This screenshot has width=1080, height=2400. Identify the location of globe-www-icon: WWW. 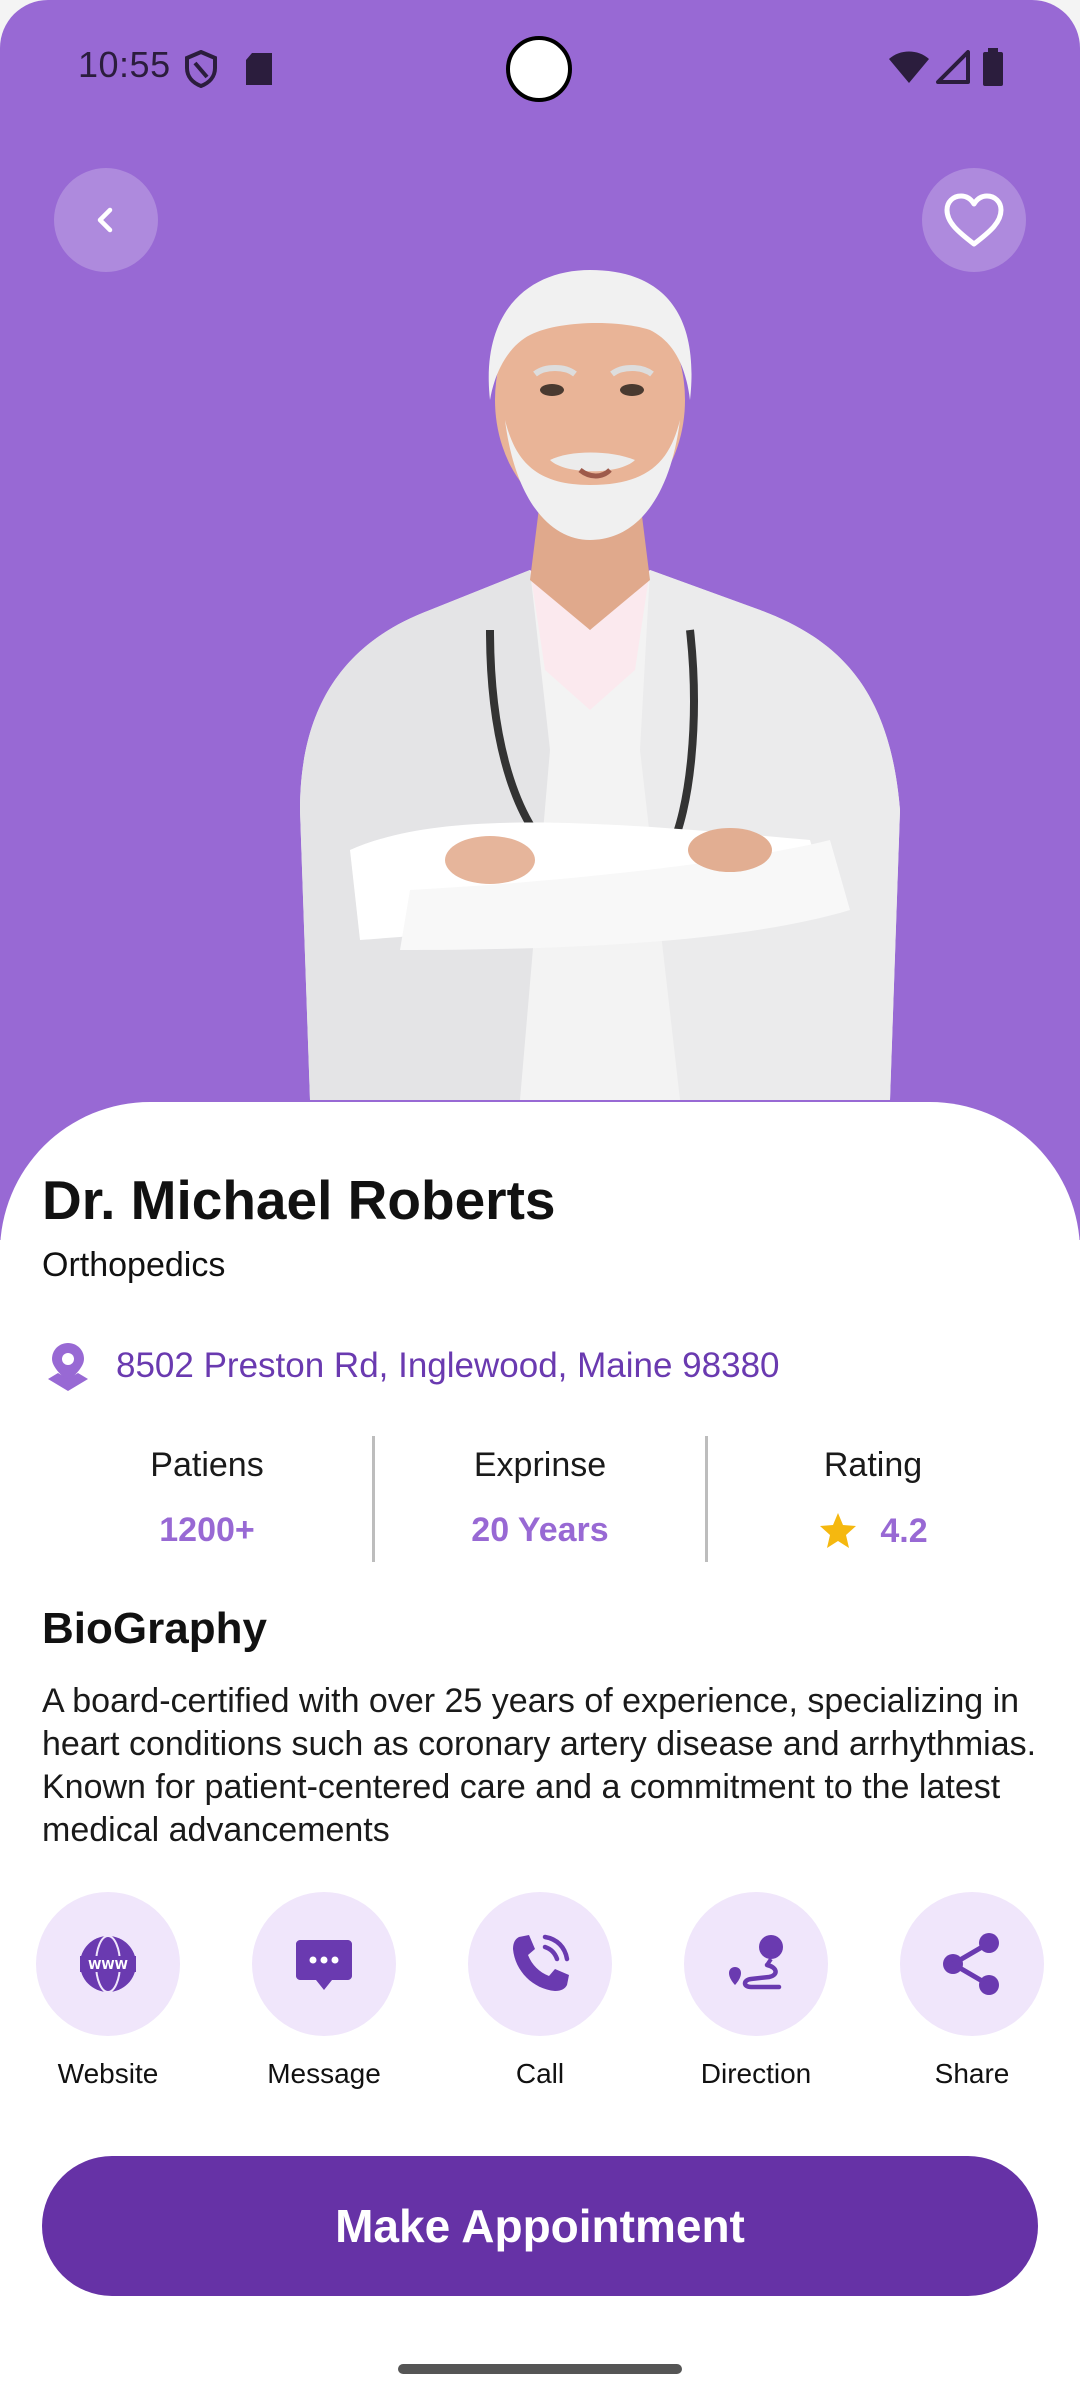
(108, 1964).